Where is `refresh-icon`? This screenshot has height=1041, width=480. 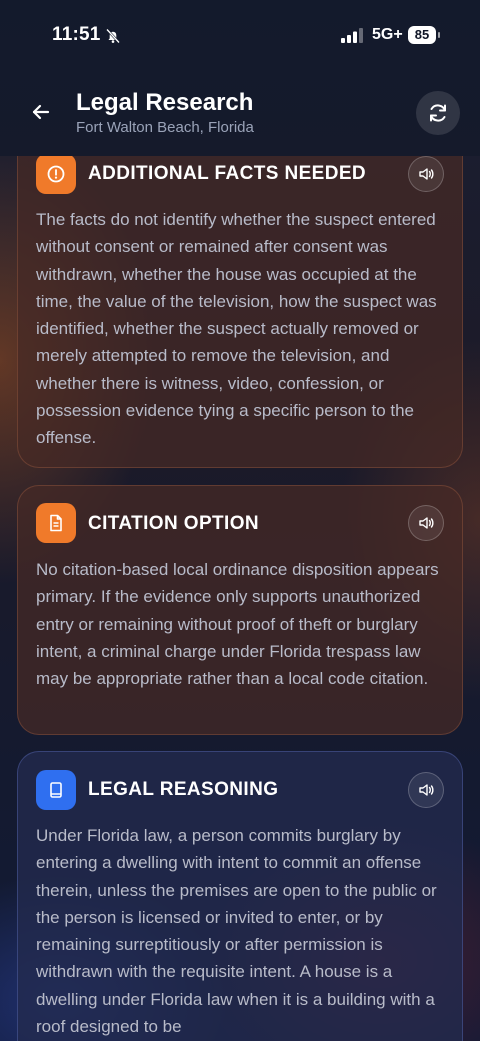
refresh-icon is located at coordinates (438, 113).